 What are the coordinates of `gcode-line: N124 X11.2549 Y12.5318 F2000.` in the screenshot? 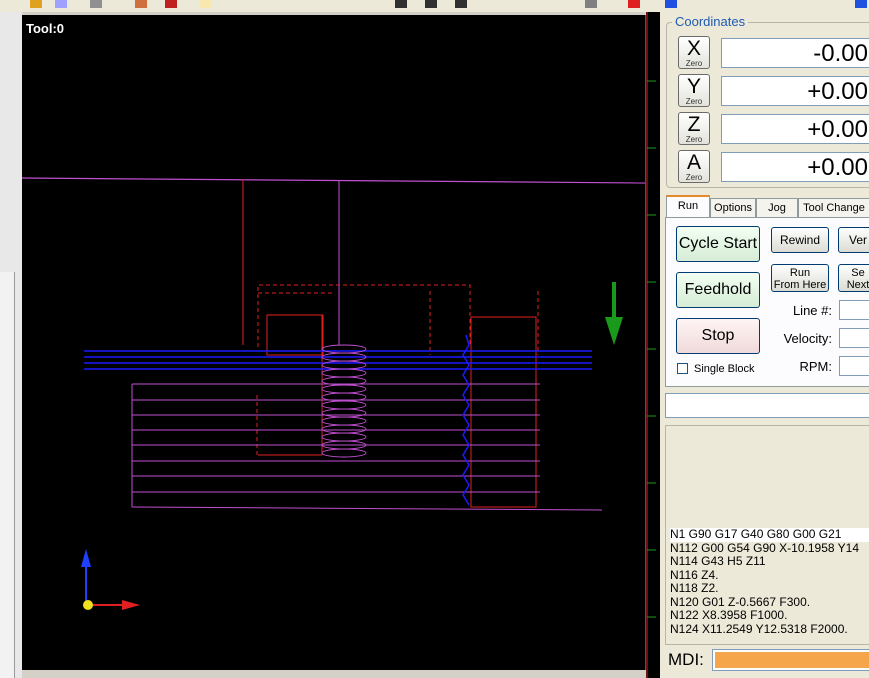 It's located at (759, 628).